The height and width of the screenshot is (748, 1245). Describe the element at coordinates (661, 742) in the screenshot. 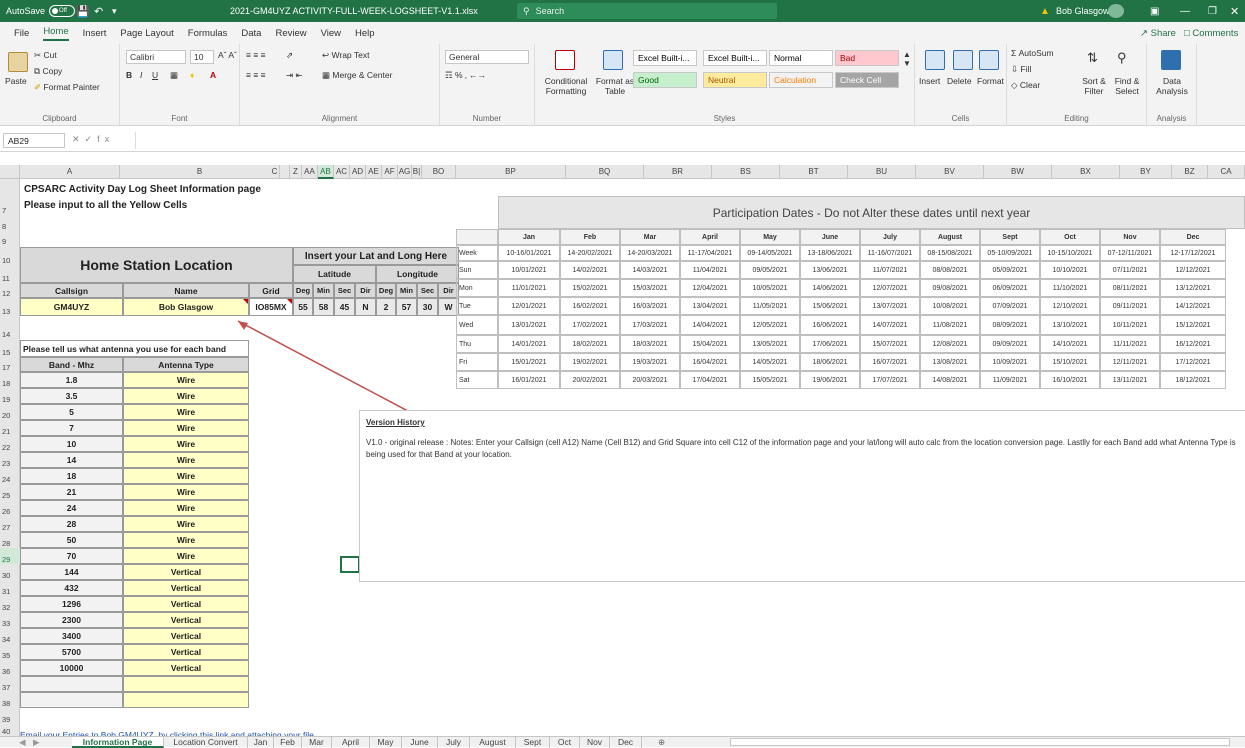

I see `add-sheet-icon: ⊕` at that location.